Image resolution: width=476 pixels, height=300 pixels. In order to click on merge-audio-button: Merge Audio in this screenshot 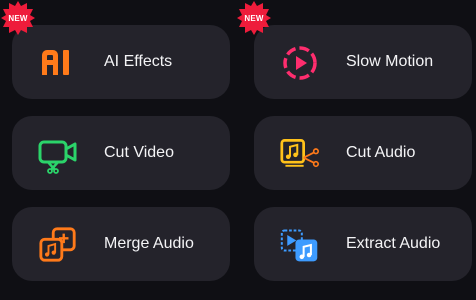, I will do `click(121, 244)`.